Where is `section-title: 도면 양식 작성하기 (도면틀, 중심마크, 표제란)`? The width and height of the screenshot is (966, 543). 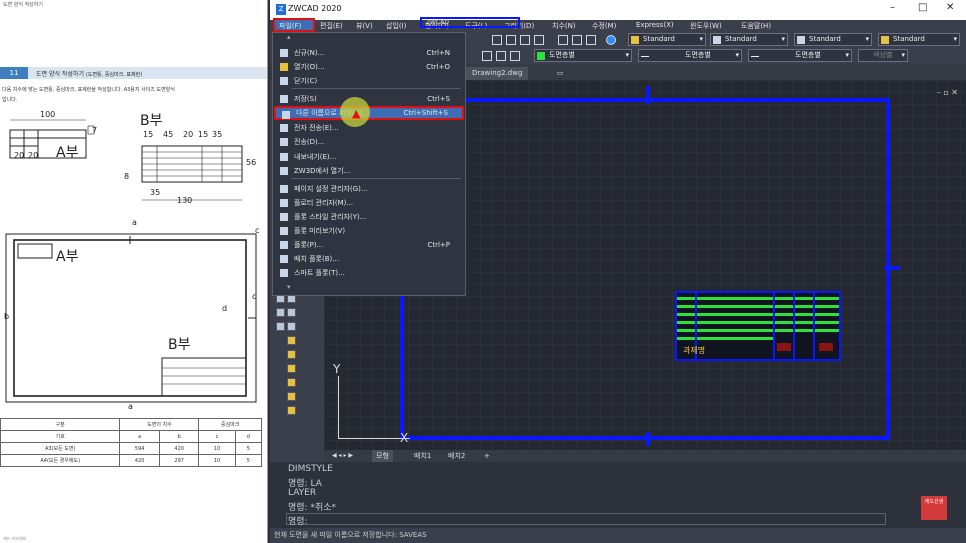
section-title: 도면 양식 작성하기 (도면틀, 중심마크, 표제란) is located at coordinates (89, 73).